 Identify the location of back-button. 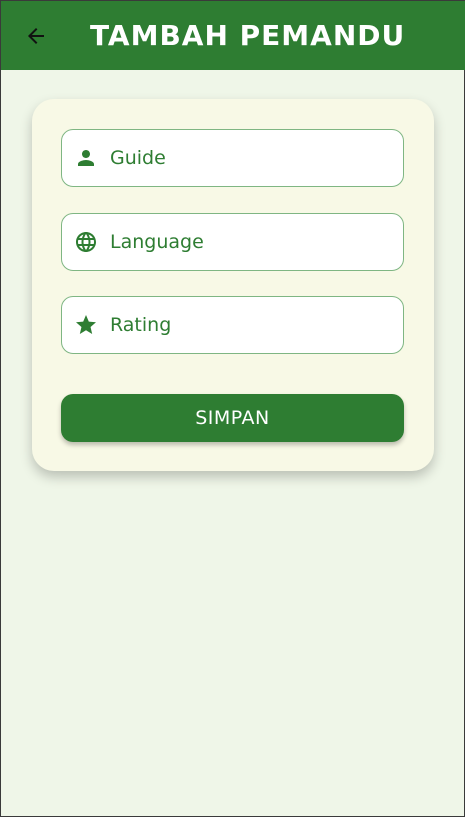
(36, 36).